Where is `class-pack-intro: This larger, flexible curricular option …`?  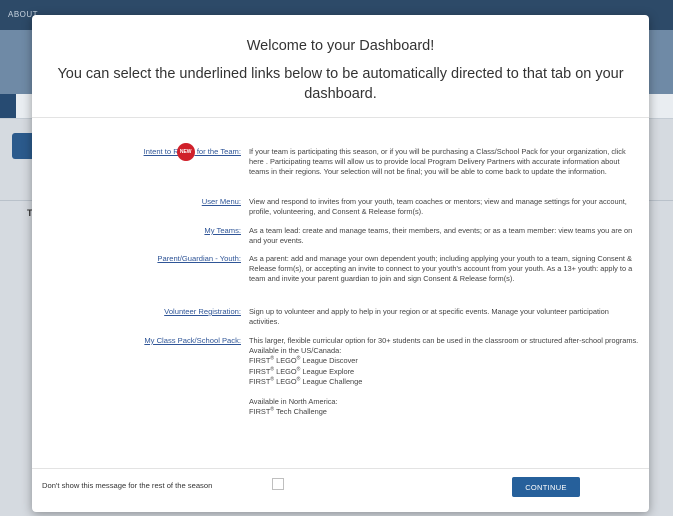 class-pack-intro: This larger, flexible curricular option … is located at coordinates (444, 340).